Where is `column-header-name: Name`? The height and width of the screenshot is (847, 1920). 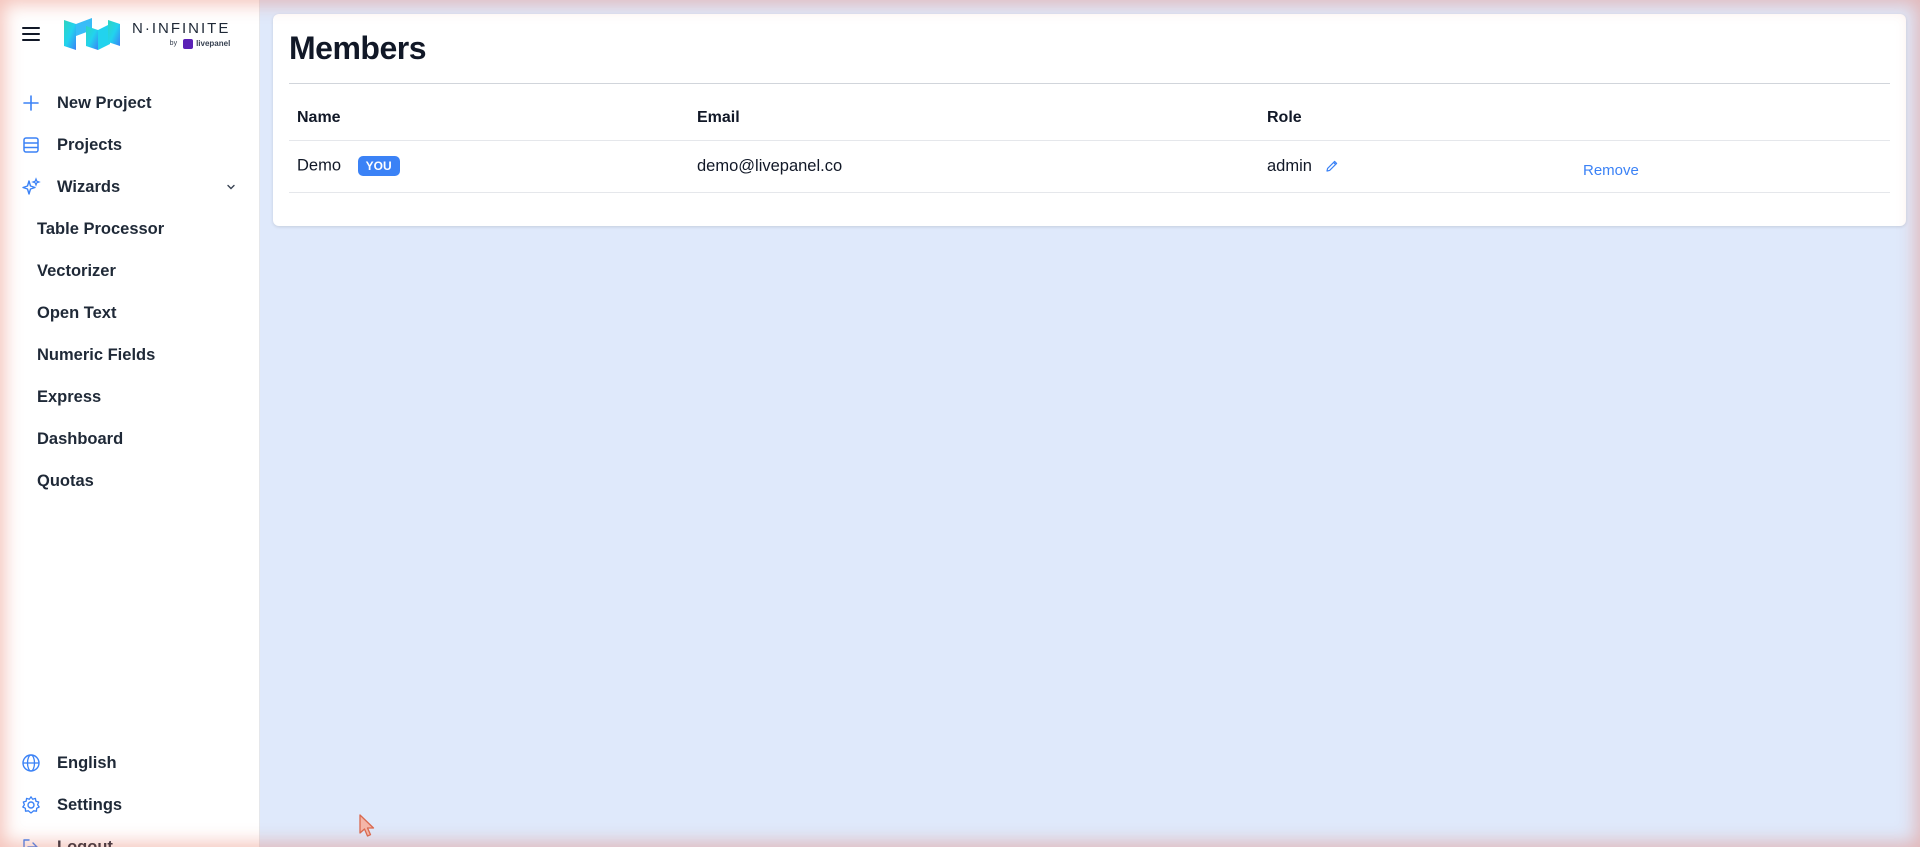
column-header-name: Name is located at coordinates (489, 118).